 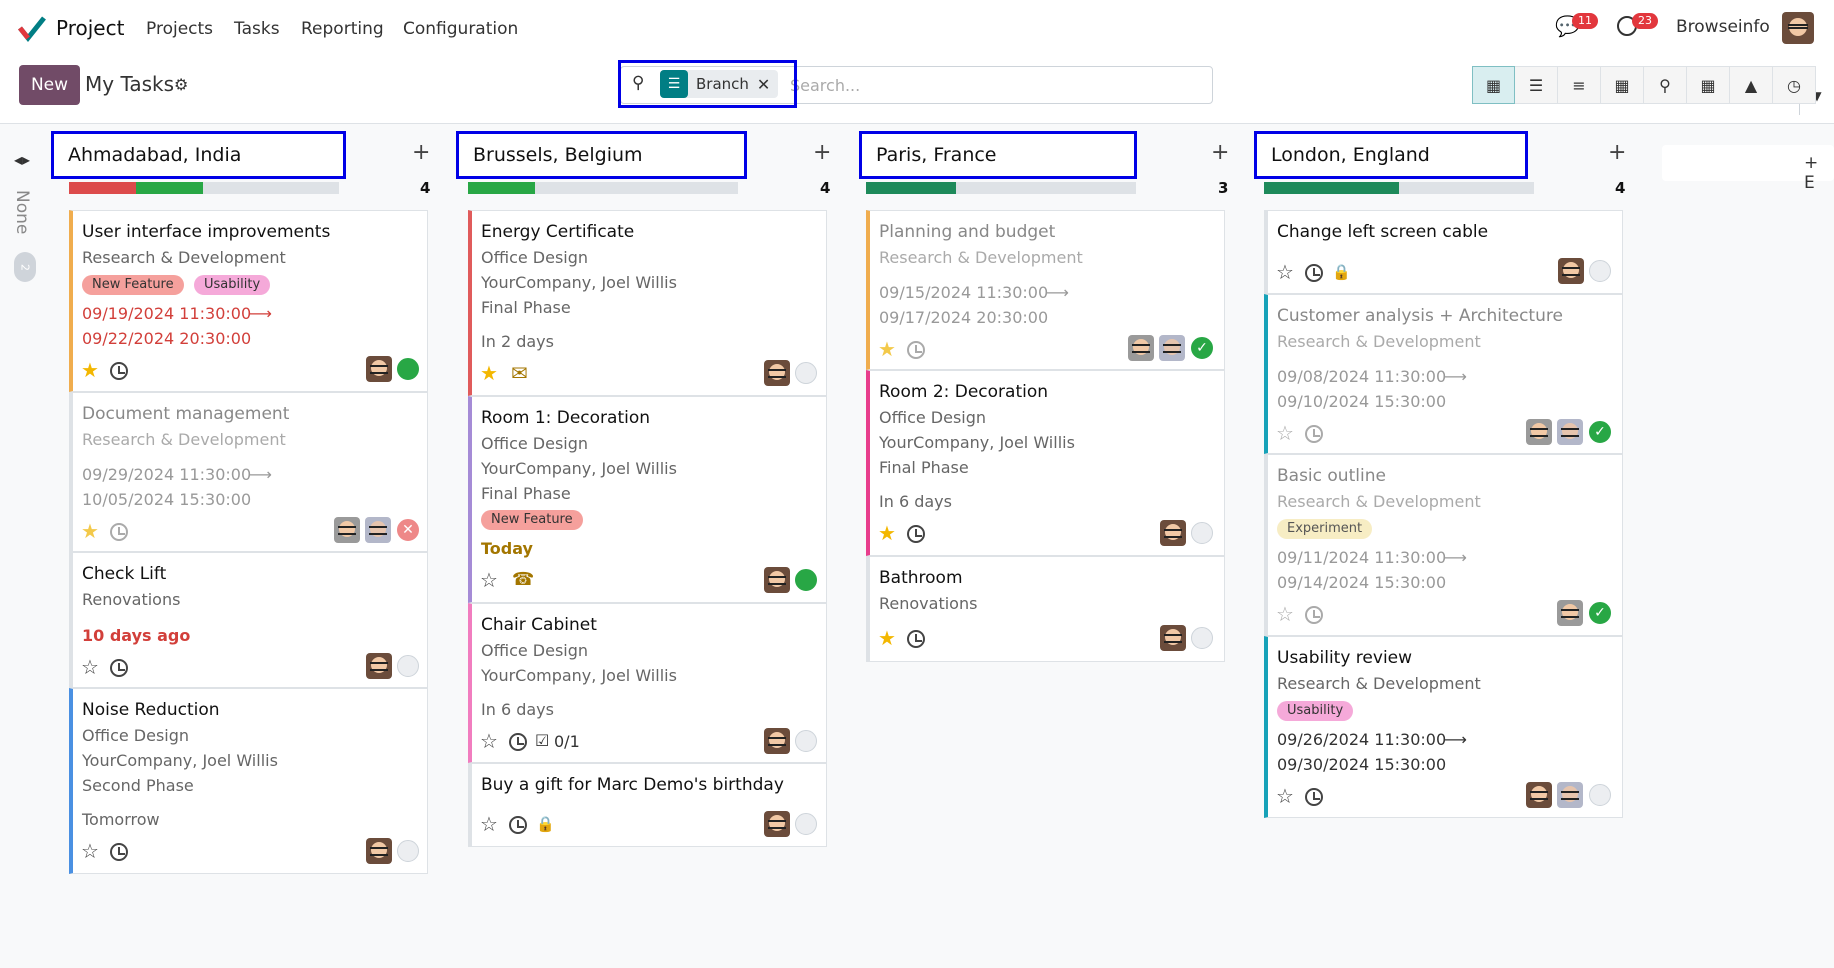 What do you see at coordinates (1751, 85) in the screenshot?
I see `graph-view-icon: ▲` at bounding box center [1751, 85].